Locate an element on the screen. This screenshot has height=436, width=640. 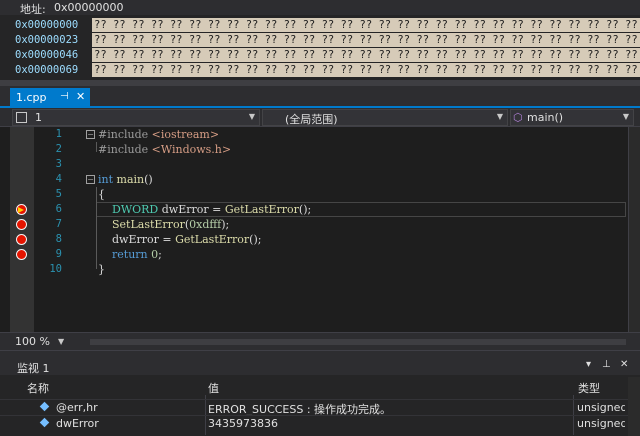
code-line: 3 is located at coordinates (314, 164).